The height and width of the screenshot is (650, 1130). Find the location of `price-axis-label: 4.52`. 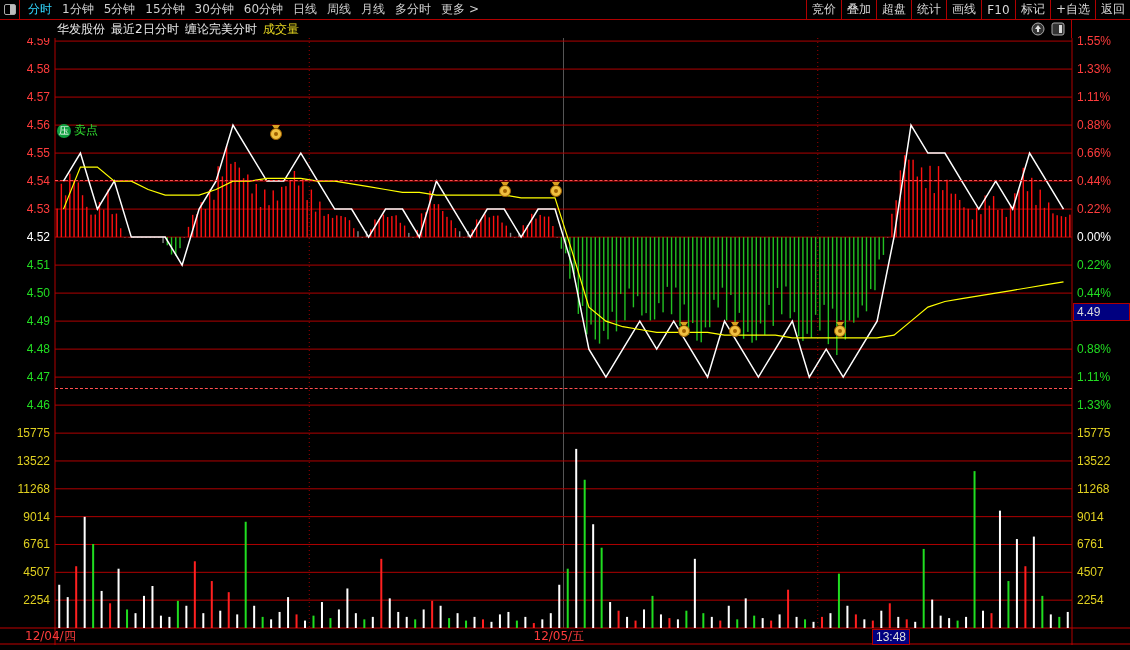

price-axis-label: 4.52 is located at coordinates (38, 237).